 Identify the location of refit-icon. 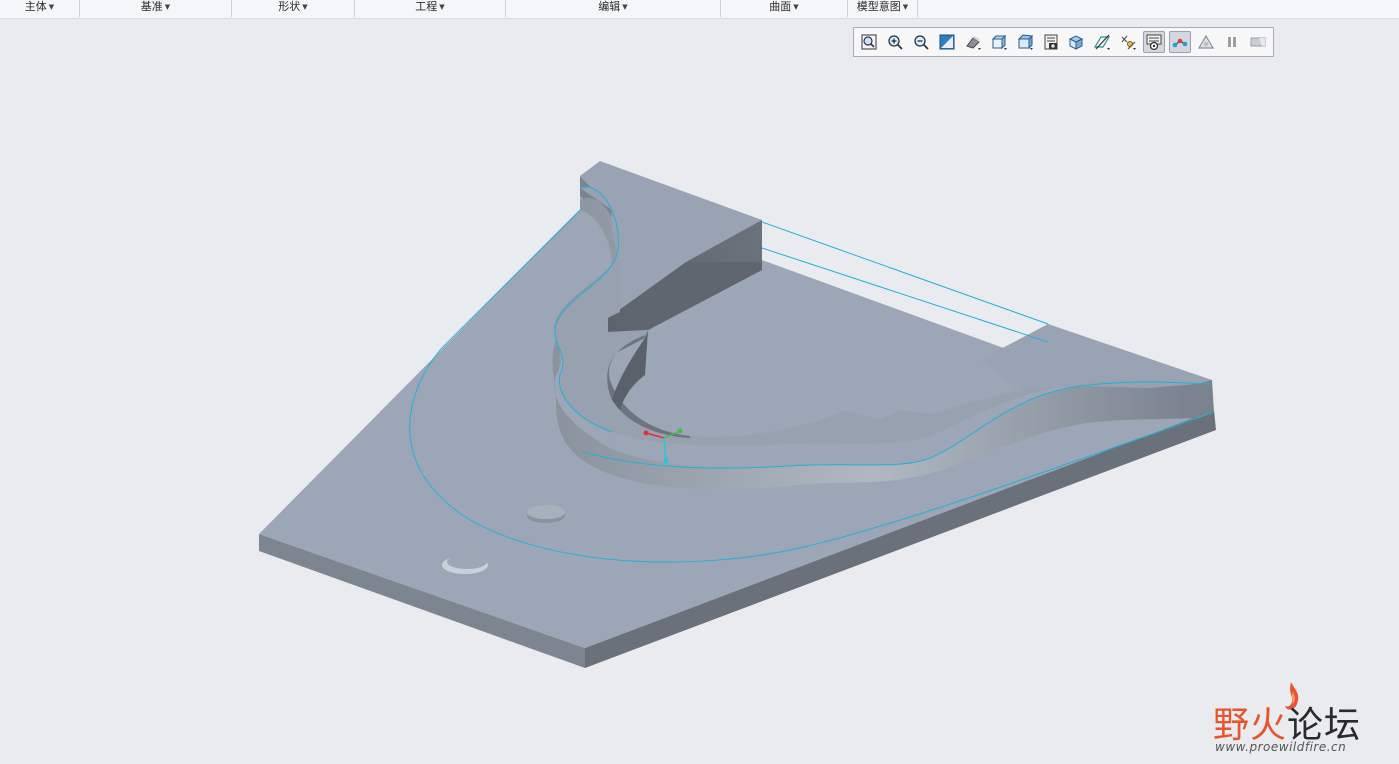
(869, 42).